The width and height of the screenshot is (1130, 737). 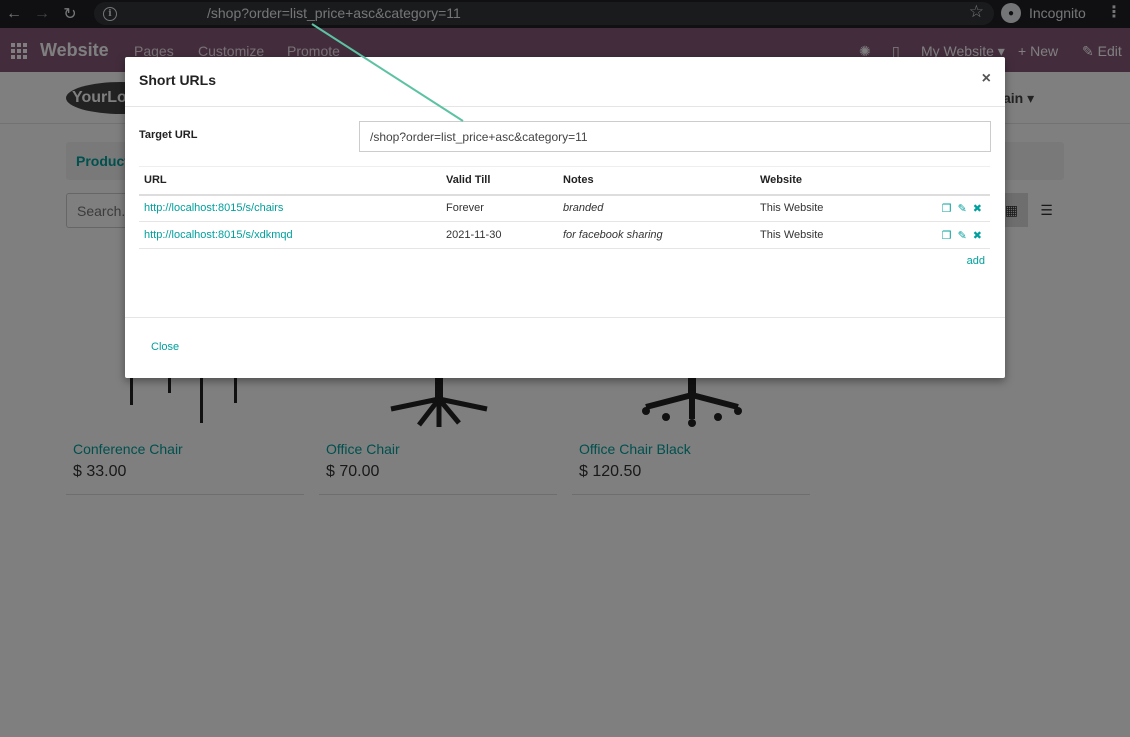 I want to click on short-url-link: http://localhost:8015/s/chairs, so click(x=290, y=208).